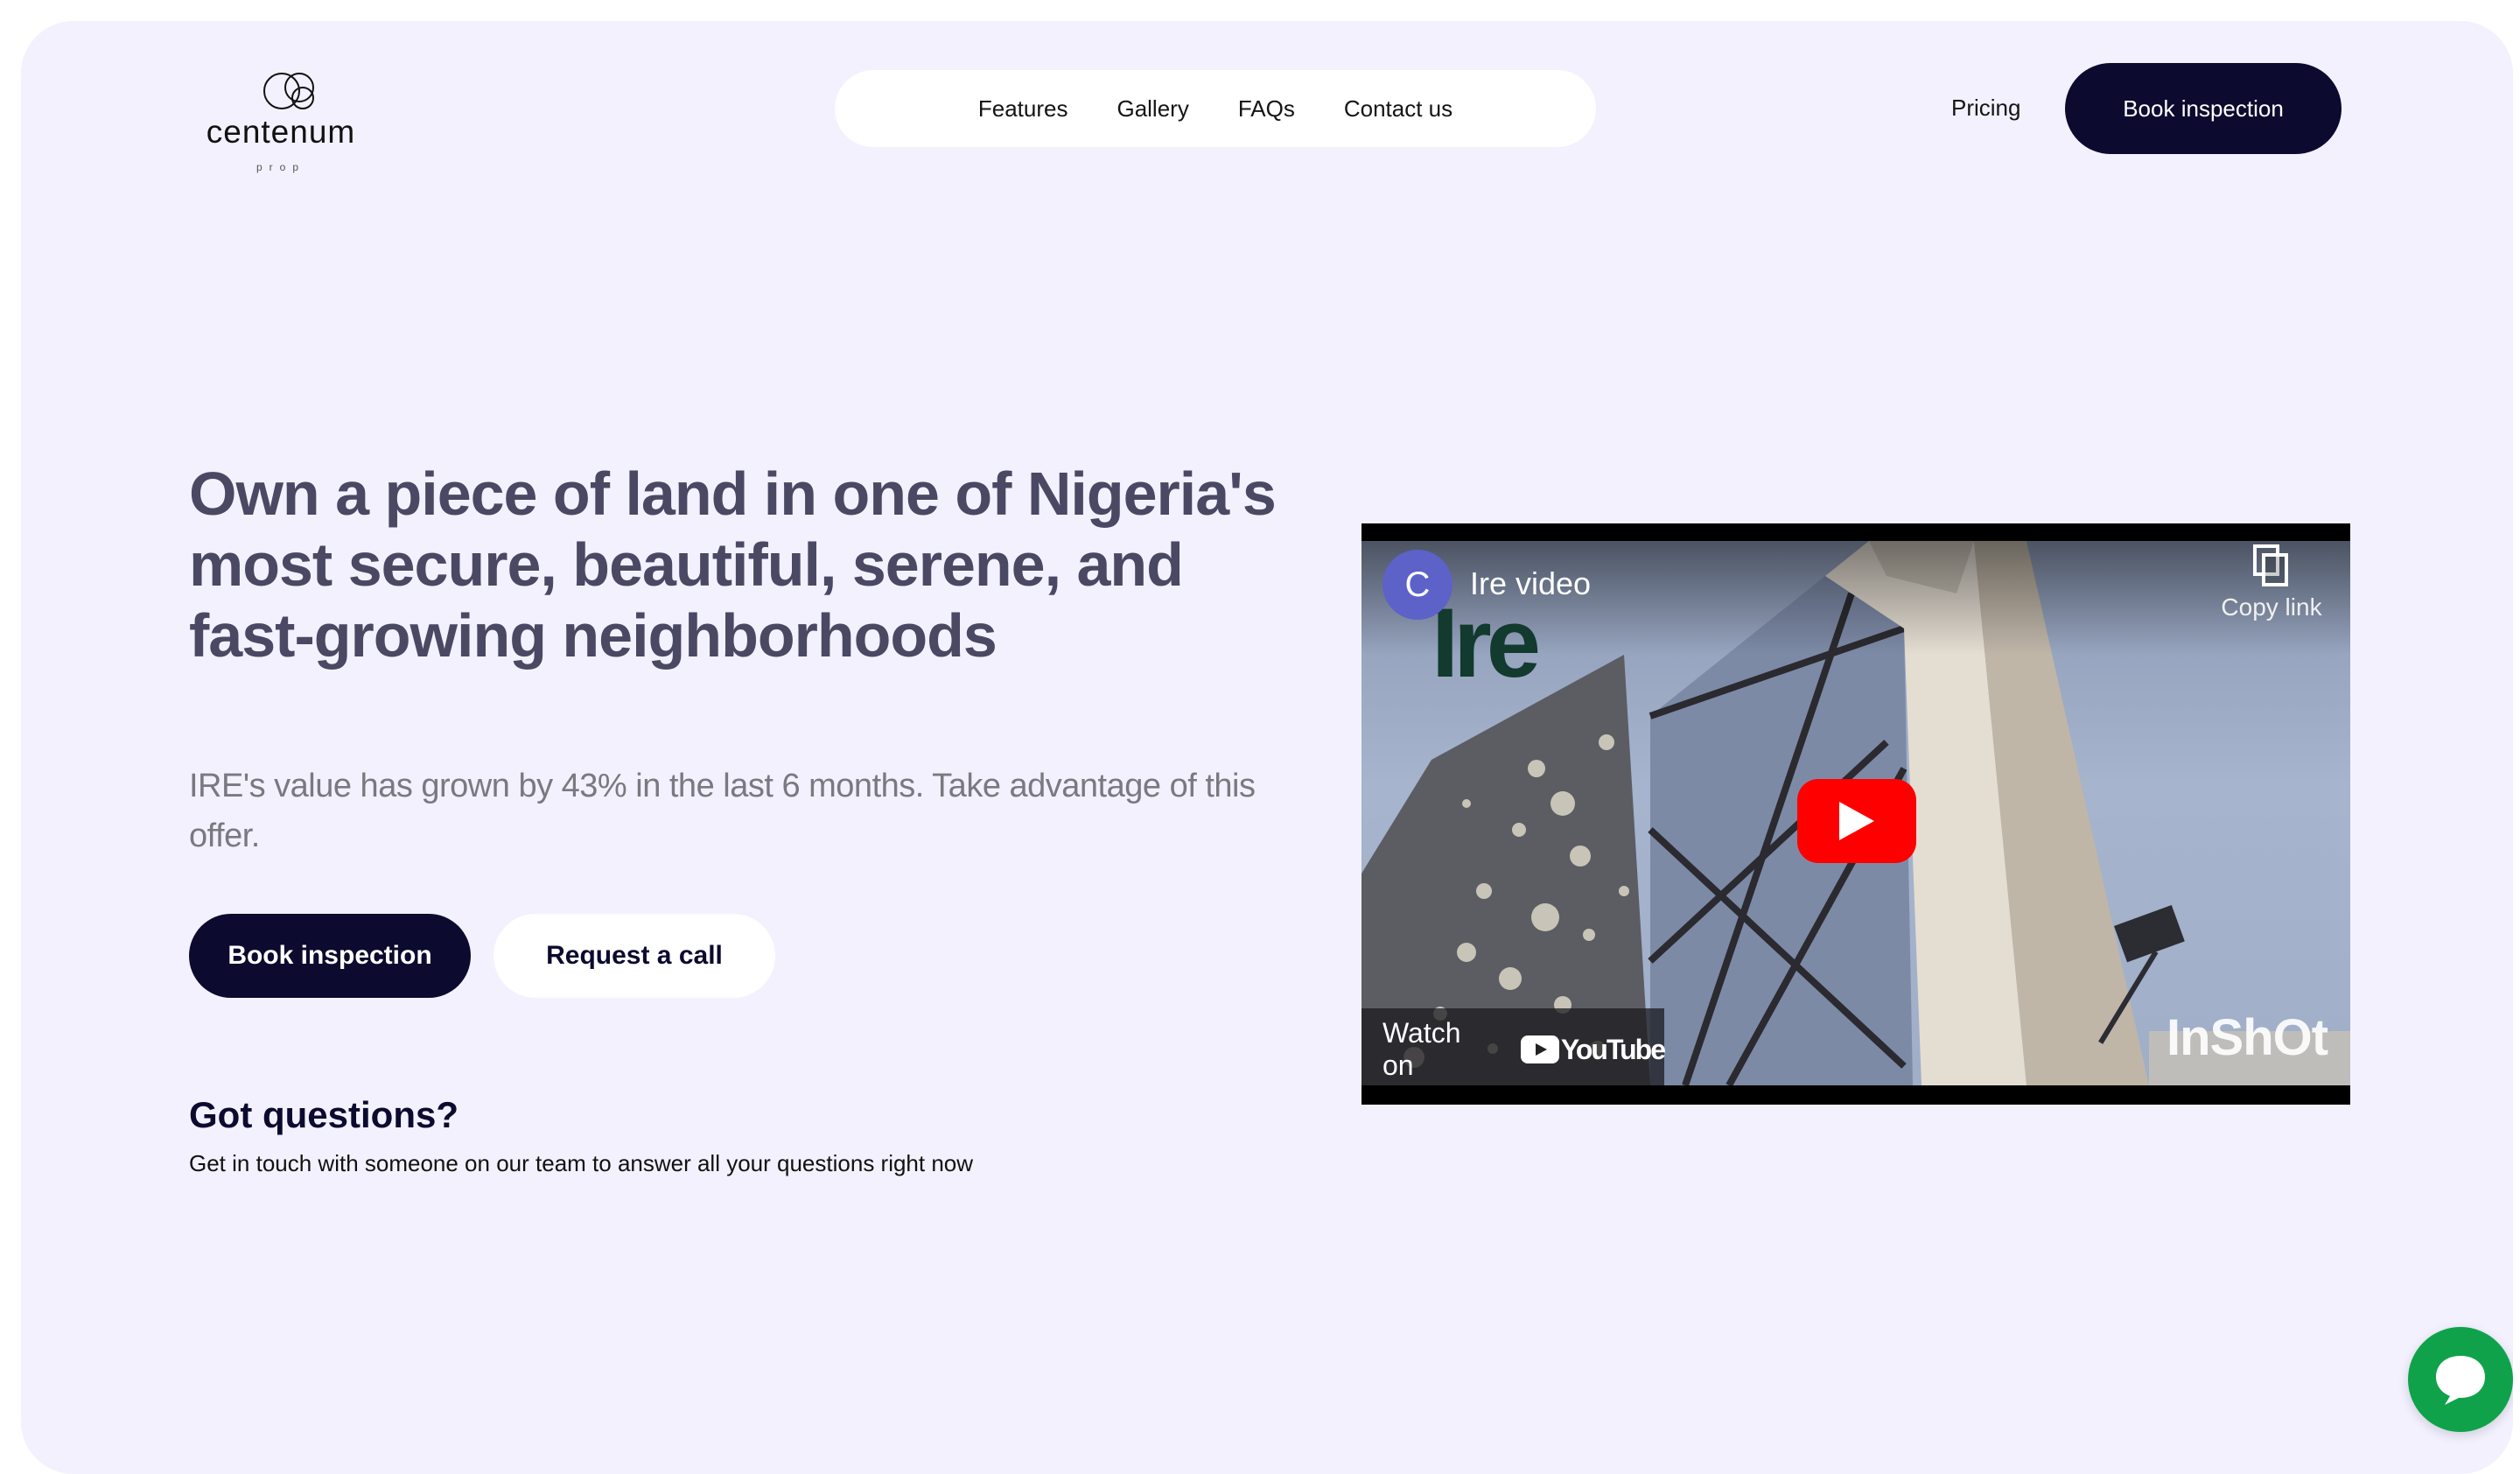 This screenshot has width=2520, height=1474. Describe the element at coordinates (2270, 565) in the screenshot. I see `copy-icon` at that location.